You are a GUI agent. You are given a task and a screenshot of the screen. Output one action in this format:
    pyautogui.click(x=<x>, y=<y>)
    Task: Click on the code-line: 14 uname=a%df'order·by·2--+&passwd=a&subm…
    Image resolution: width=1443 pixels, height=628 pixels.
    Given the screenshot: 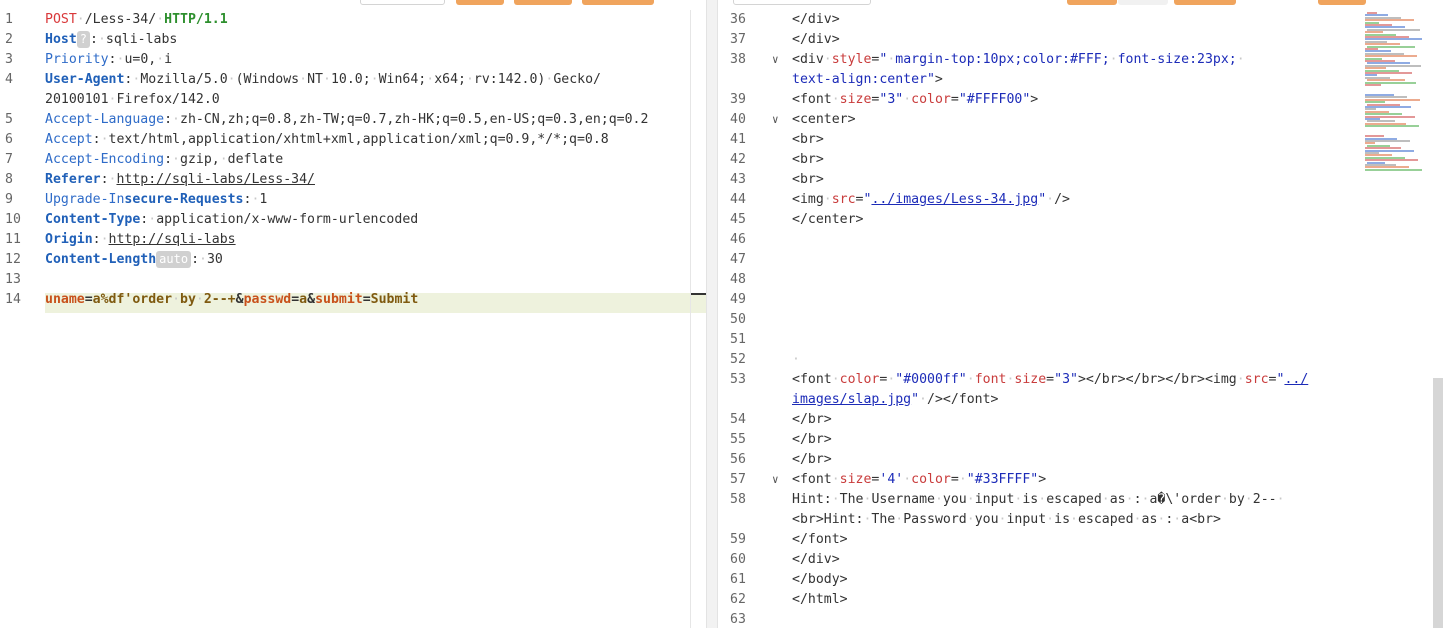 What is the action you would take?
    pyautogui.click(x=353, y=300)
    